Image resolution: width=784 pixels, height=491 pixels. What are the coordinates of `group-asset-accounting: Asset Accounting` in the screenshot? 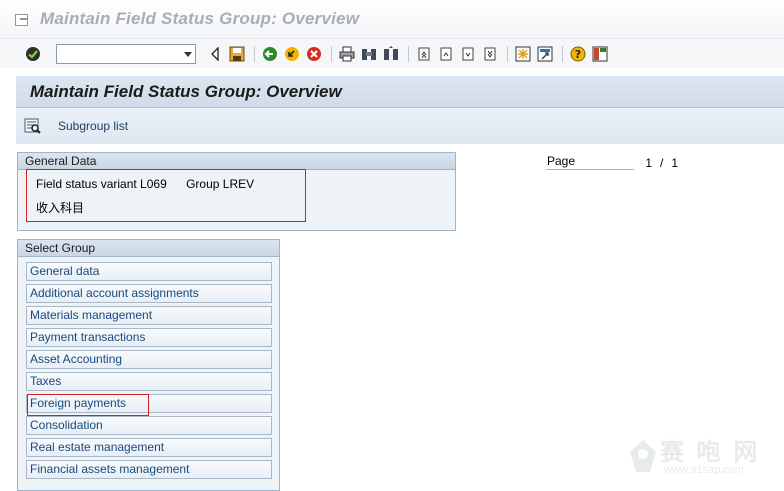 It's located at (149, 359).